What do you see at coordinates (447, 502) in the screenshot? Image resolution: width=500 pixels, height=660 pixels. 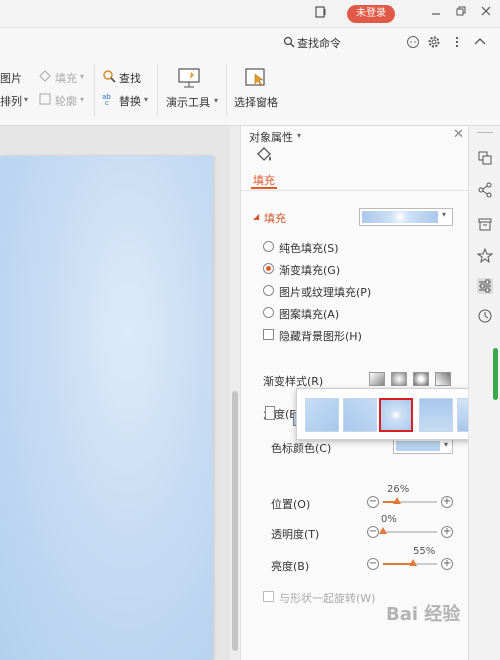 I see `position-increase-button: +` at bounding box center [447, 502].